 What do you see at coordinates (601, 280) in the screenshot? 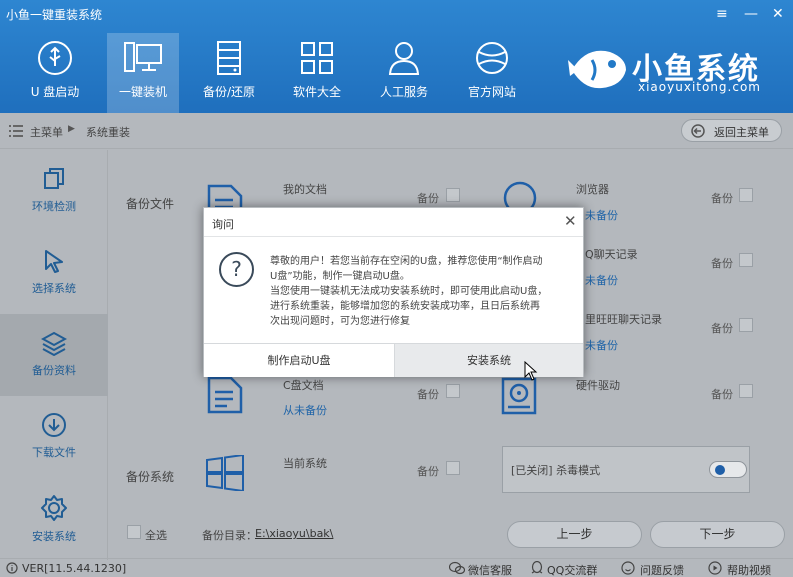
I see `status-qq-chat: 未备份` at bounding box center [601, 280].